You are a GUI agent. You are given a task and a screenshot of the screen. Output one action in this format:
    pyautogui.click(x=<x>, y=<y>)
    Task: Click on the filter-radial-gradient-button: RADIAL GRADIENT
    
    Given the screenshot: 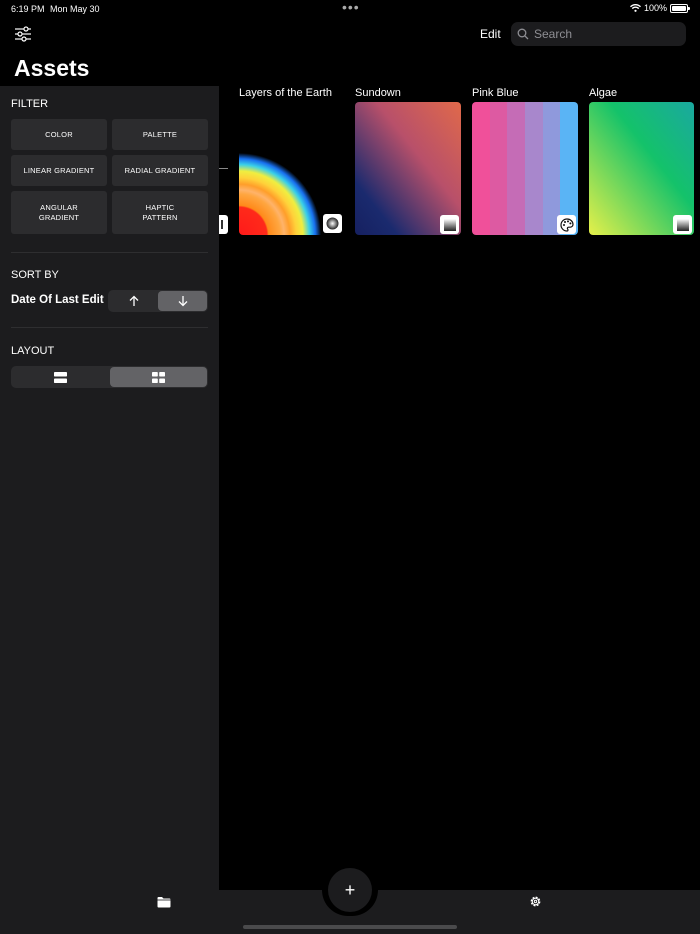 What is the action you would take?
    pyautogui.click(x=160, y=170)
    